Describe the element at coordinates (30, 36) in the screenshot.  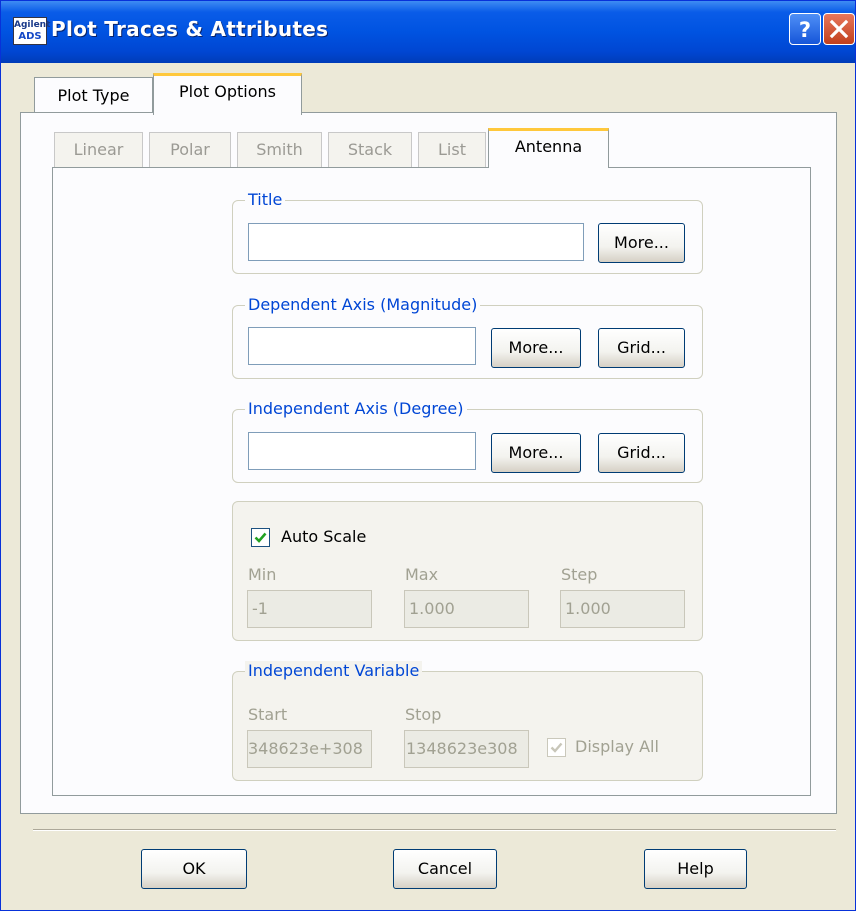
I see `app-icon-bottom-text: ADS` at that location.